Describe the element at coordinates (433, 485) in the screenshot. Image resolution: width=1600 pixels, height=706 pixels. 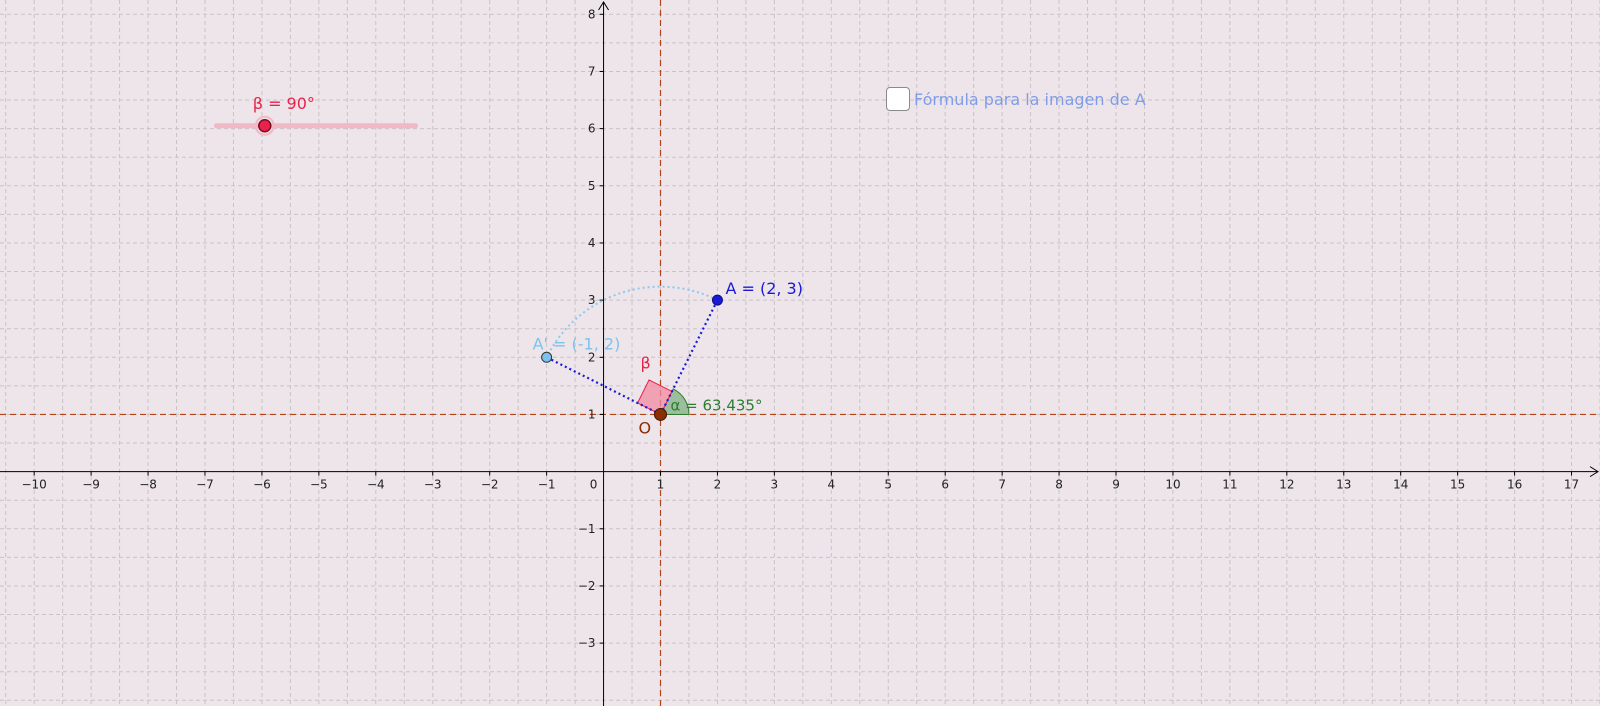
I see `x-tick-label: −3` at that location.